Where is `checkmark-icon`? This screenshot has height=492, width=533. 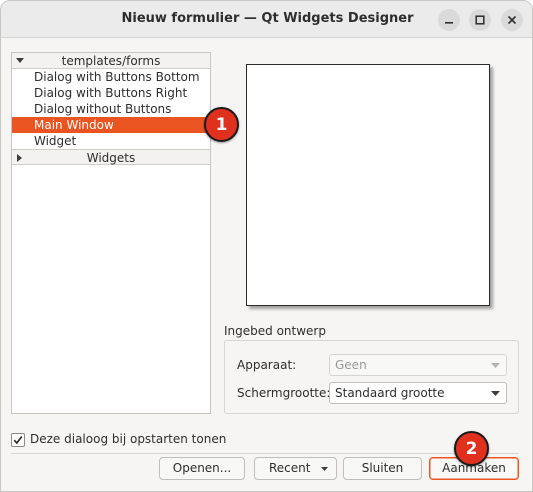
checkmark-icon is located at coordinates (18, 440).